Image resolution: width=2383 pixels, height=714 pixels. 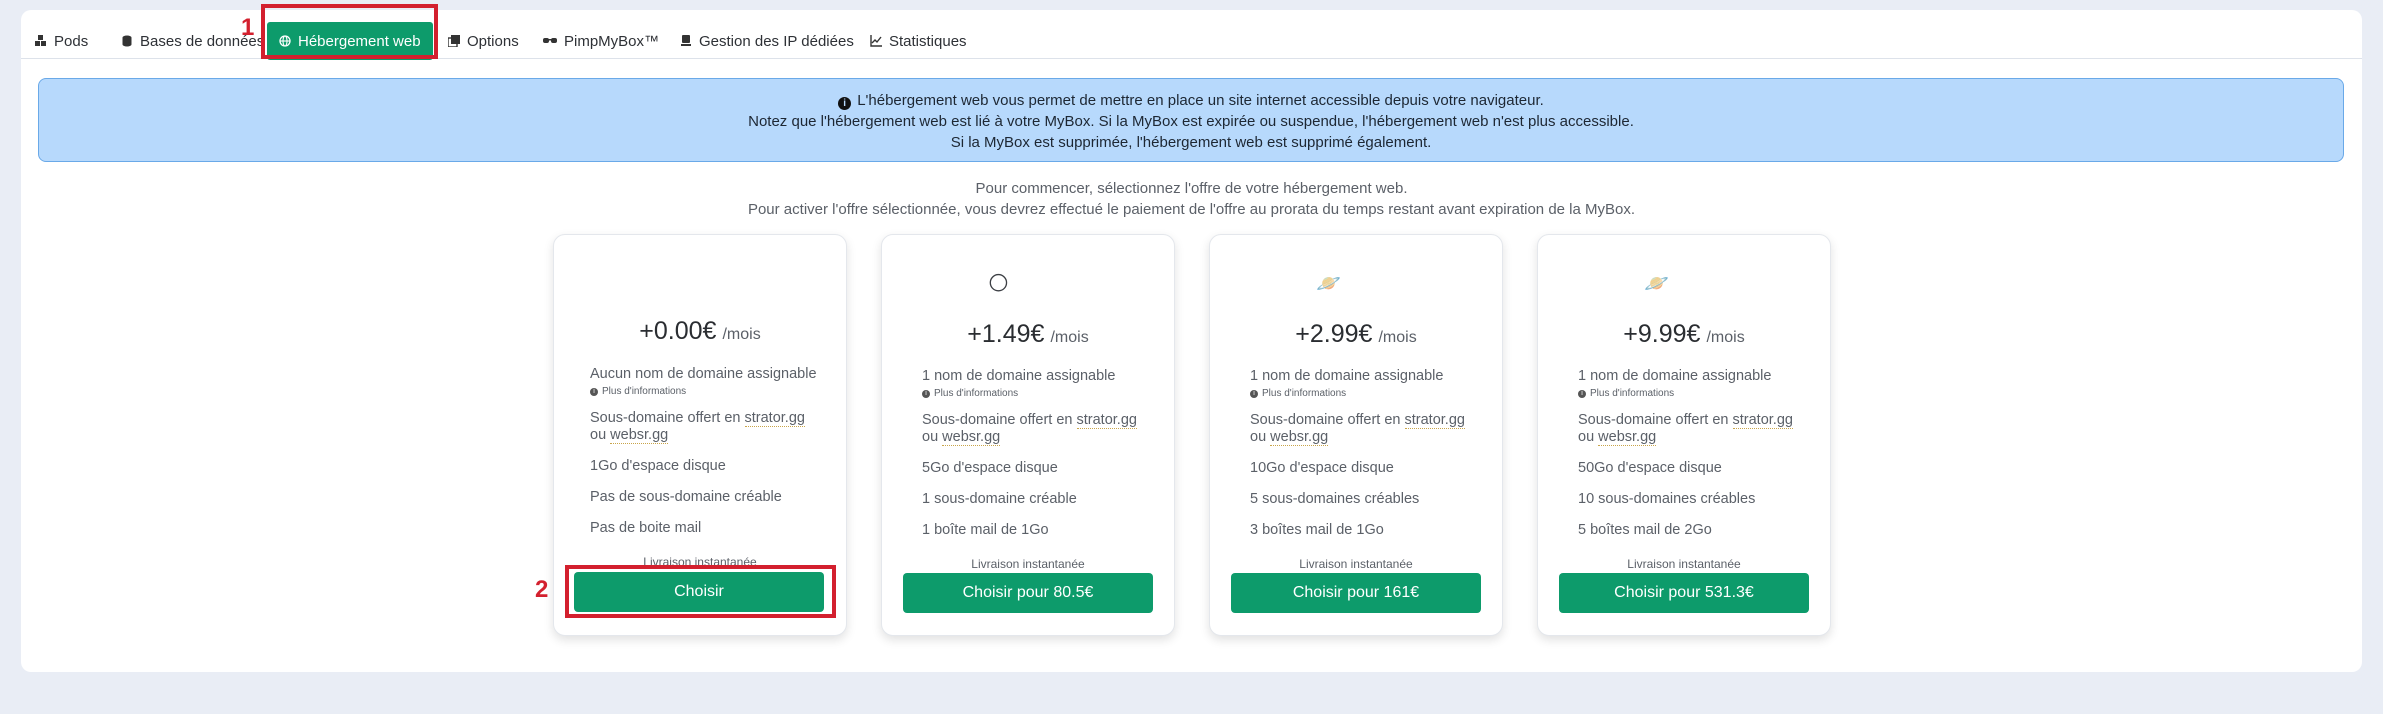 I want to click on feature-mail: 1 boîte mail de 1Go, so click(x=985, y=530).